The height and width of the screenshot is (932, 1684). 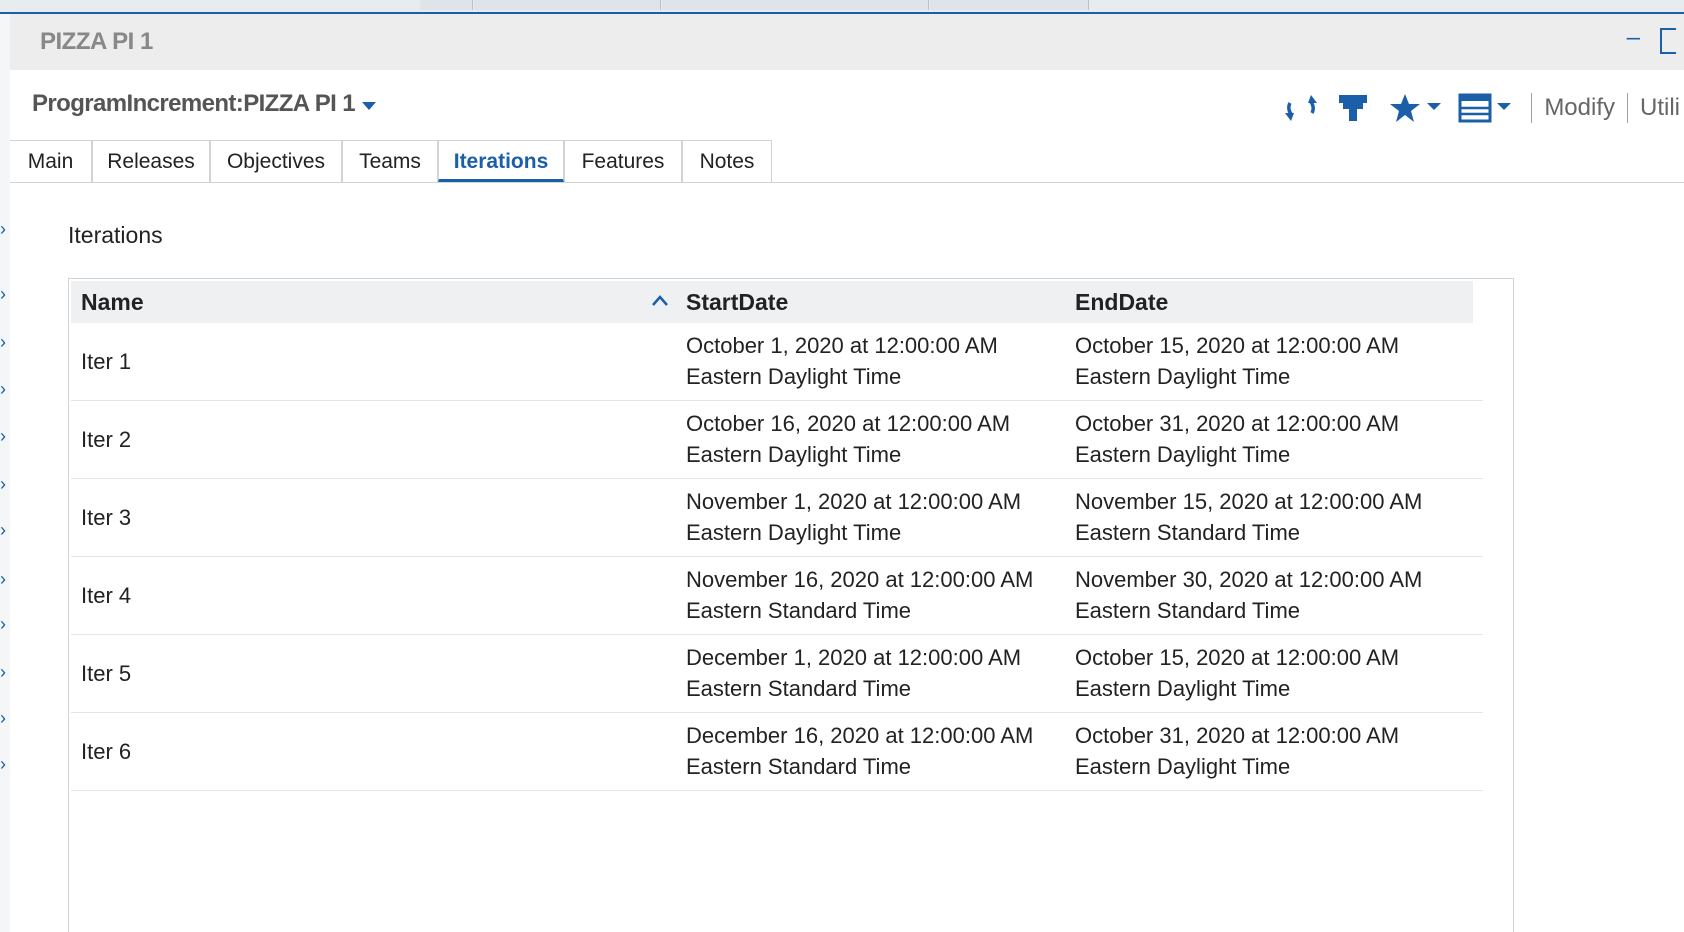 I want to click on tab-releases: Releases, so click(x=151, y=161).